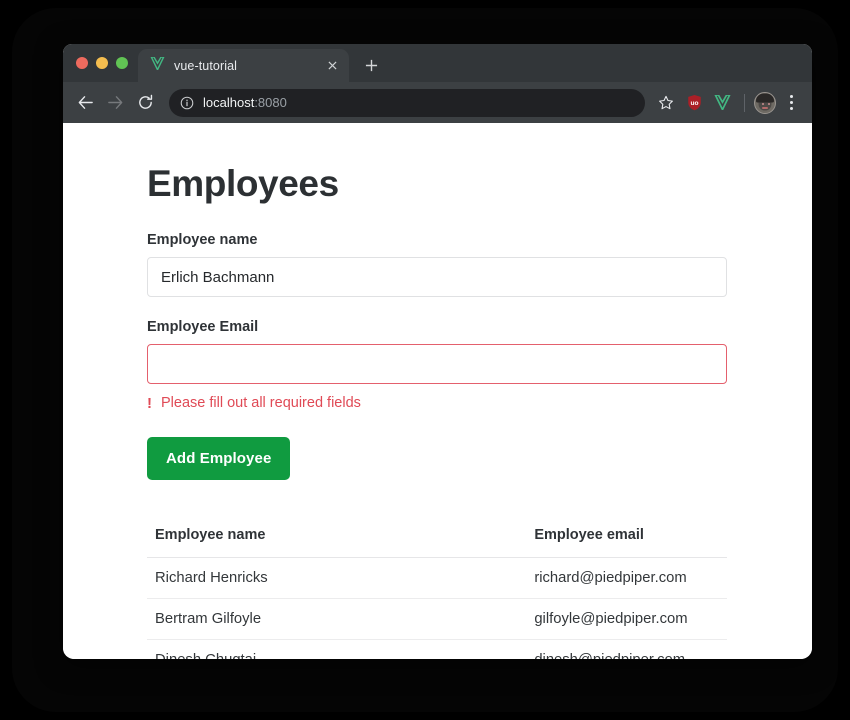  What do you see at coordinates (791, 103) in the screenshot?
I see `three-dot-menu-icon` at bounding box center [791, 103].